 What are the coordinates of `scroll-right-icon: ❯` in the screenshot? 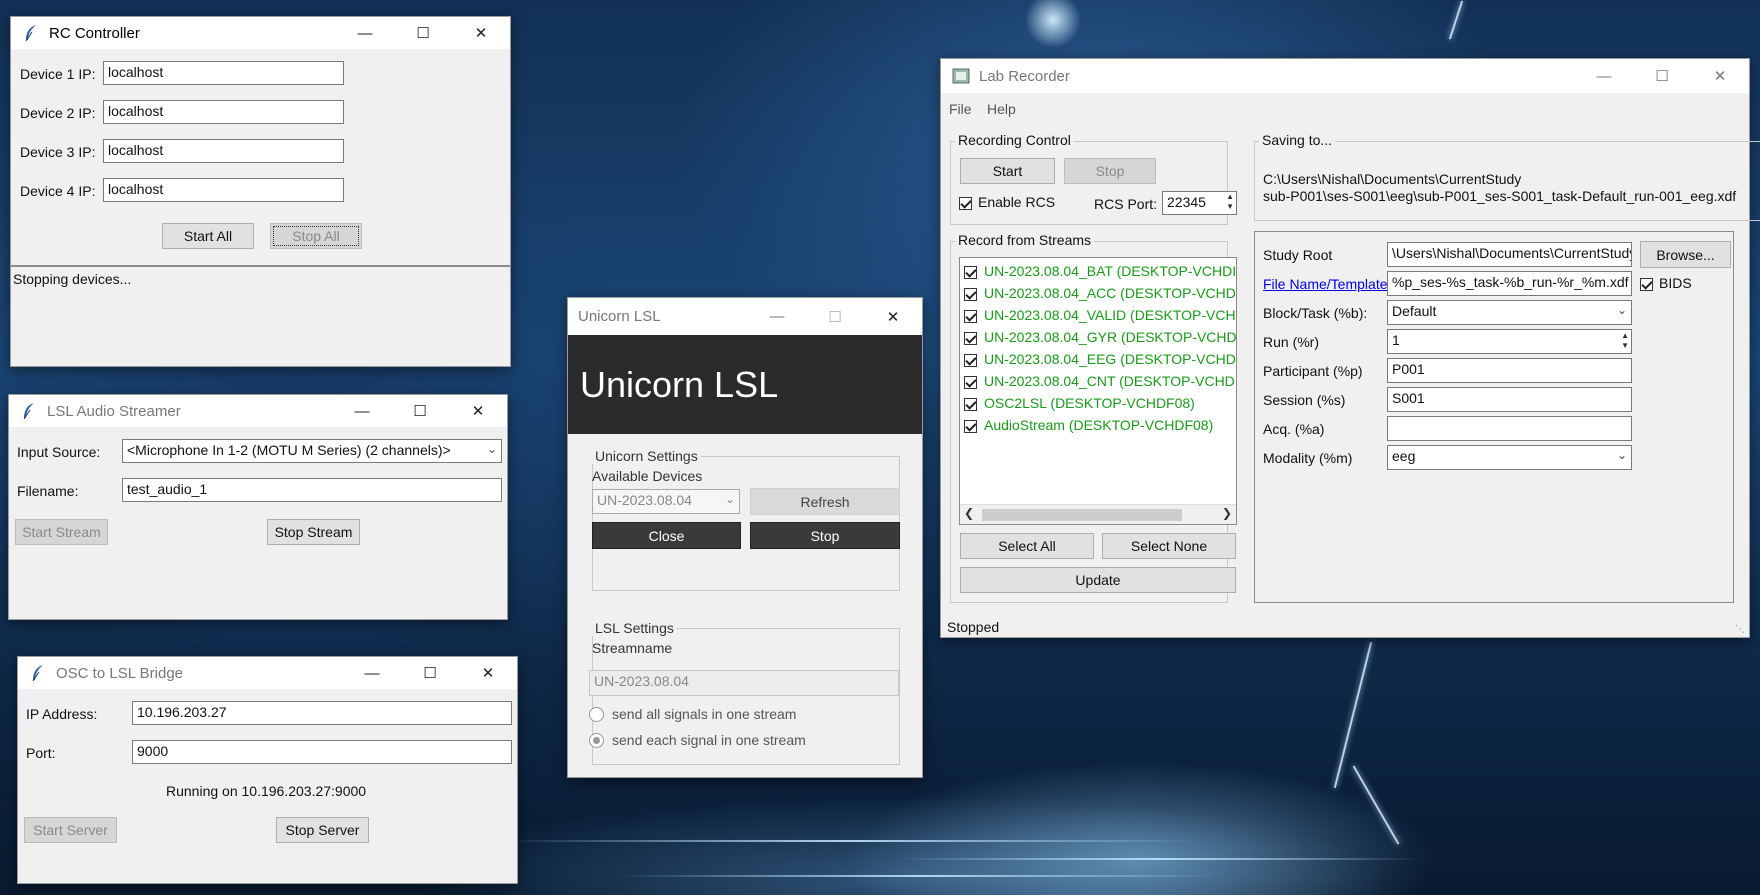 It's located at (1227, 513).